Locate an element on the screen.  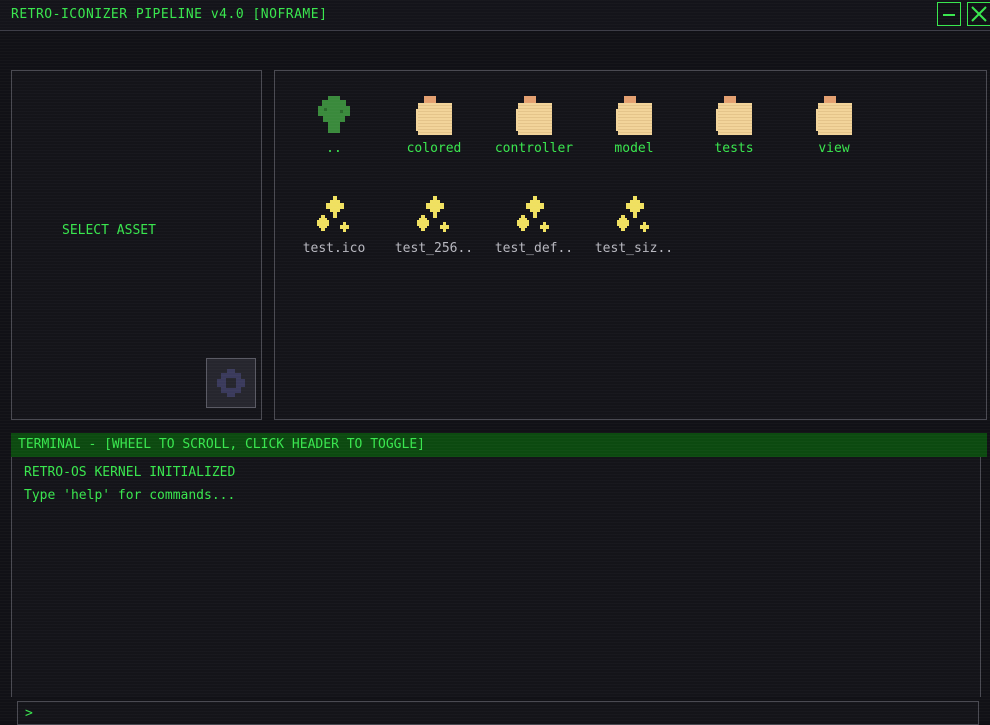
file-item: test.ico is located at coordinates (334, 230).